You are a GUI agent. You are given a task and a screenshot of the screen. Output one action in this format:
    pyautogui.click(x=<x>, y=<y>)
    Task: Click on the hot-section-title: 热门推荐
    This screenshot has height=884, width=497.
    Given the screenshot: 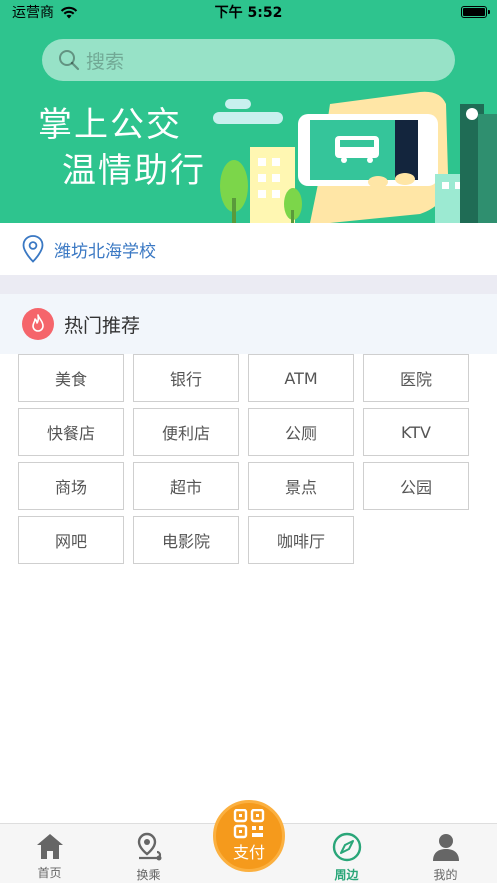 What is the action you would take?
    pyautogui.click(x=102, y=325)
    